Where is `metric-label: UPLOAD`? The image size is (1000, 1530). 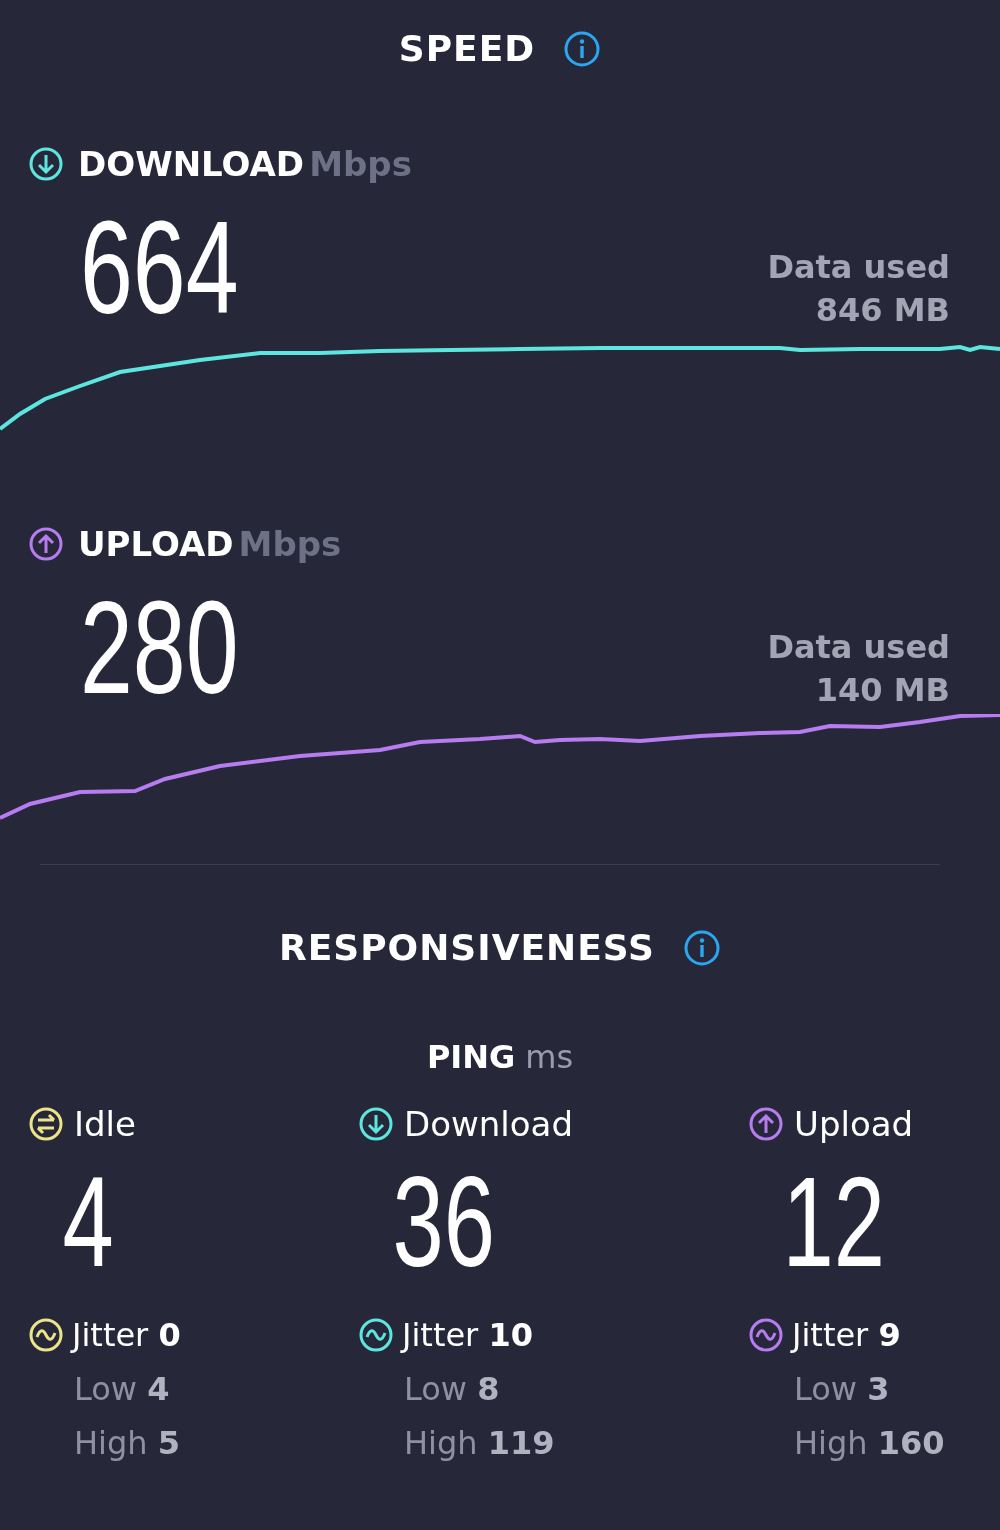
metric-label: UPLOAD is located at coordinates (156, 544).